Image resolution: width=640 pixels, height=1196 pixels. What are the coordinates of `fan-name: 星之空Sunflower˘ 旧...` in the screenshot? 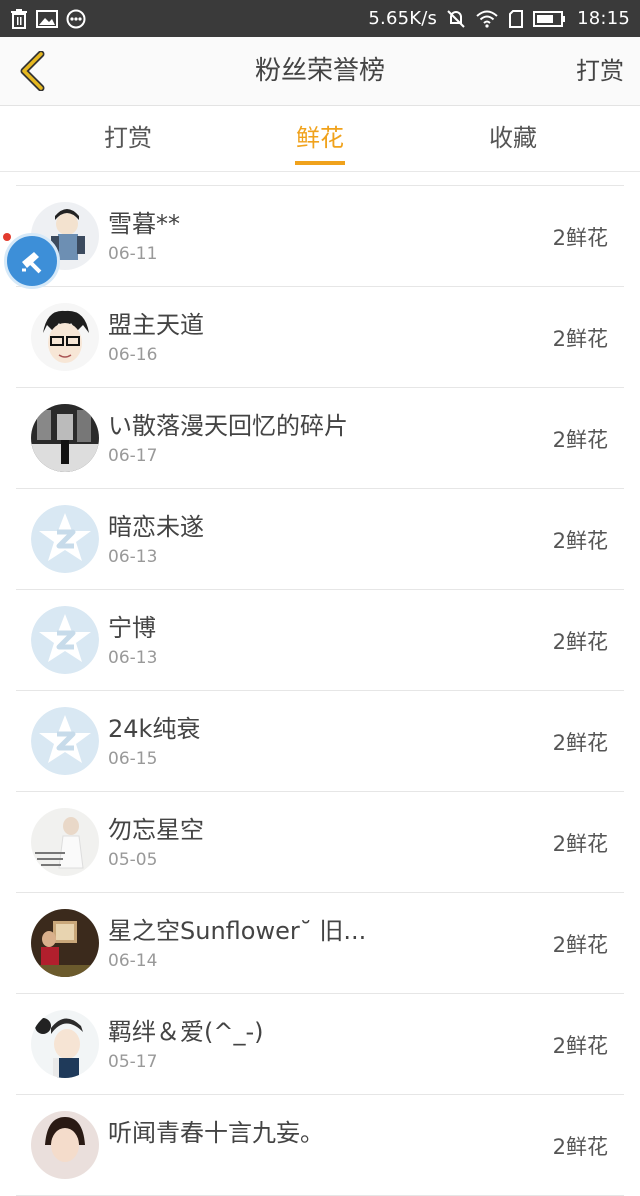 It's located at (237, 931).